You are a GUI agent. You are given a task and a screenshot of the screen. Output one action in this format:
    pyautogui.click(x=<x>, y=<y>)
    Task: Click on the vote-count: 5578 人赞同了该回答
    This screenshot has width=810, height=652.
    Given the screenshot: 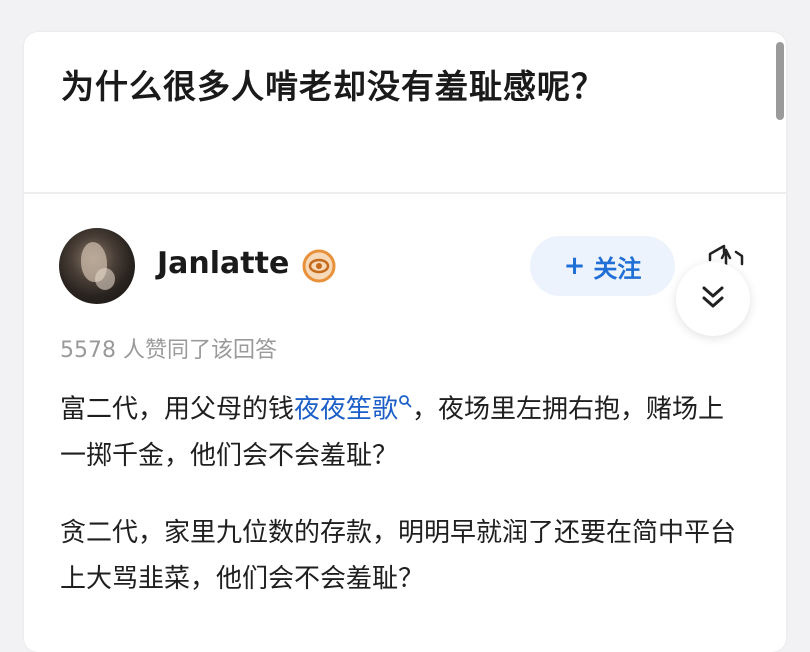 What is the action you would take?
    pyautogui.click(x=168, y=350)
    